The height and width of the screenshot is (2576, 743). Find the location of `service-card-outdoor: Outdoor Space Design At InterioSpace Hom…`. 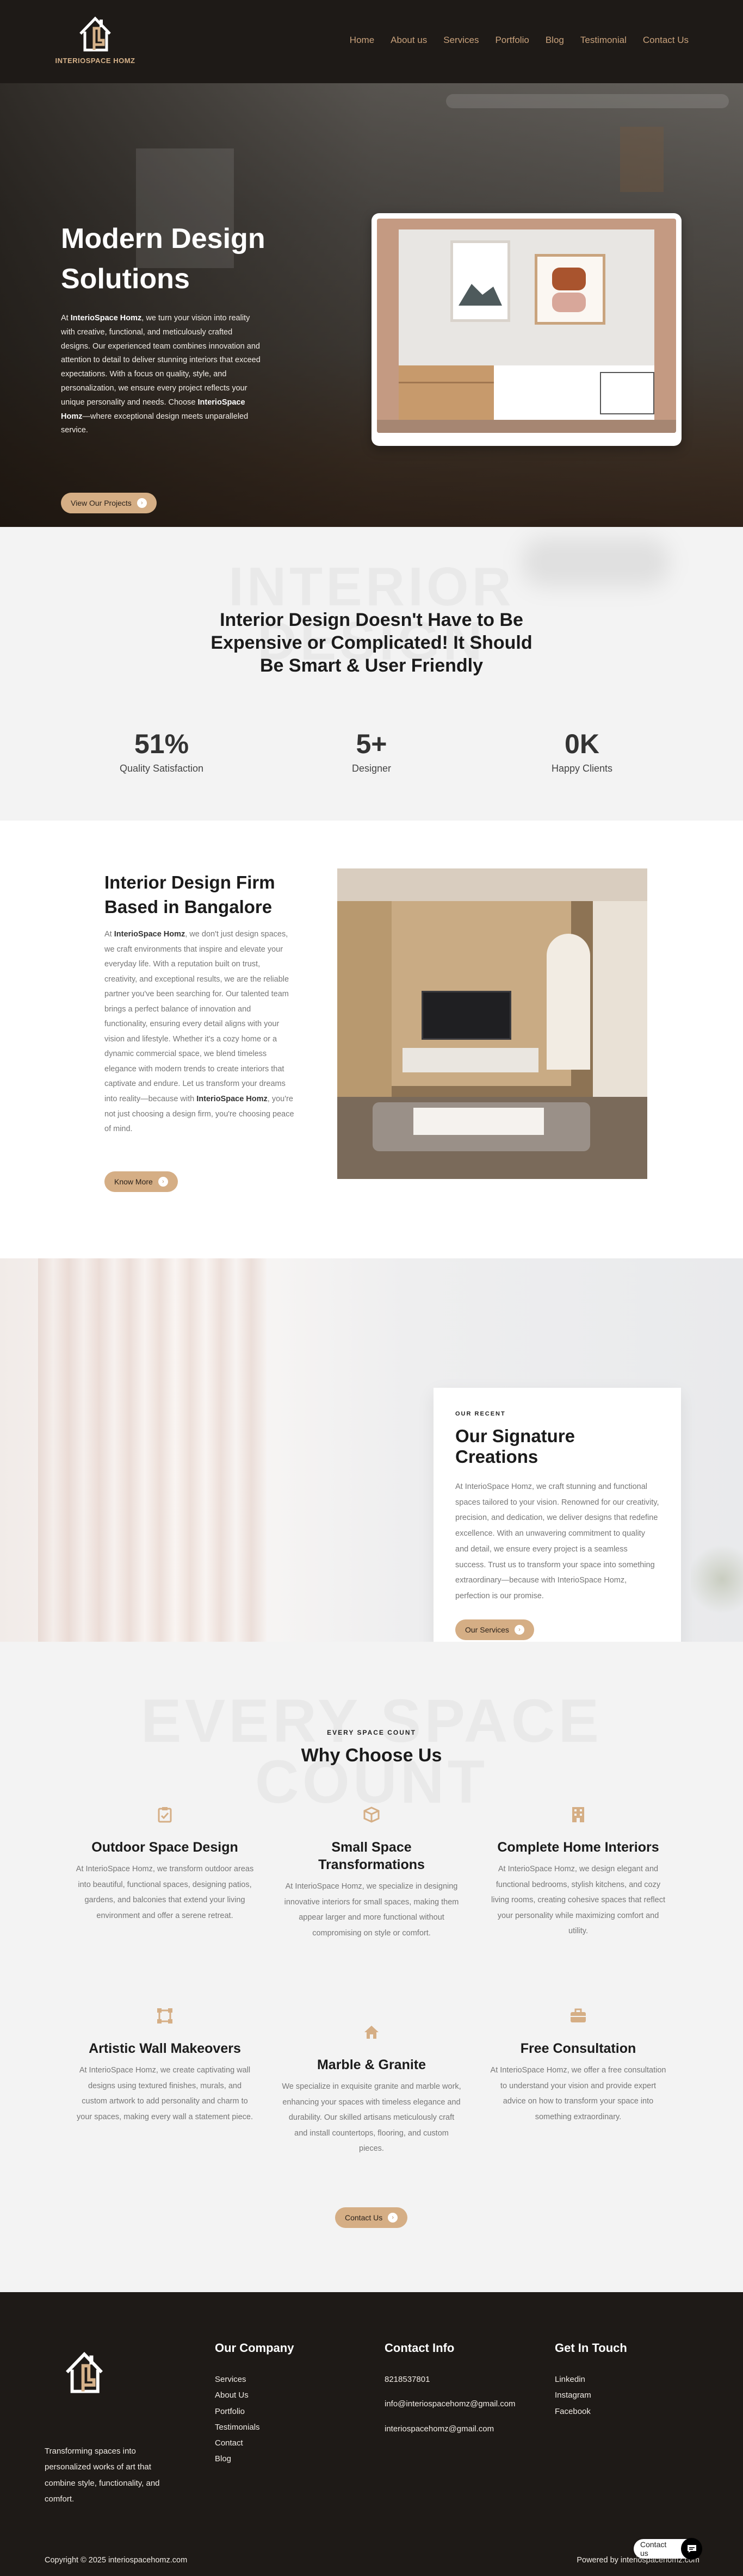

service-card-outdoor: Outdoor Space Design At InterioSpace Hom… is located at coordinates (165, 1864).